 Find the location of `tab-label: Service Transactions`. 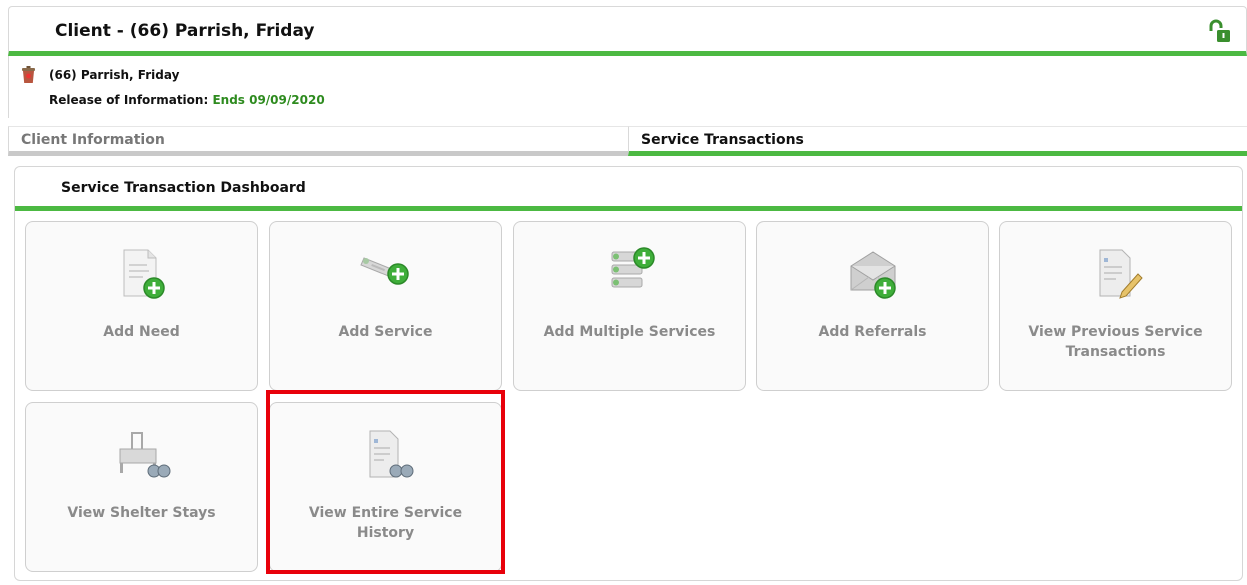

tab-label: Service Transactions is located at coordinates (722, 140).